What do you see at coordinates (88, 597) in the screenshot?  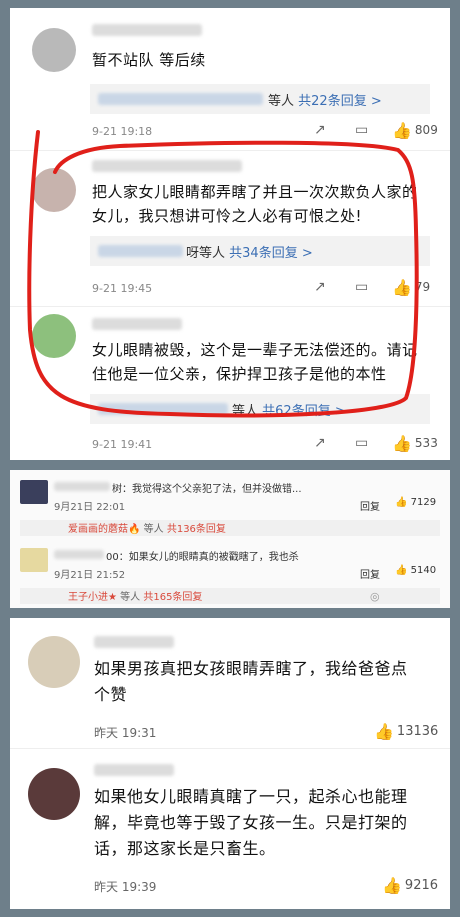 I see `reply-user: 王子小进` at bounding box center [88, 597].